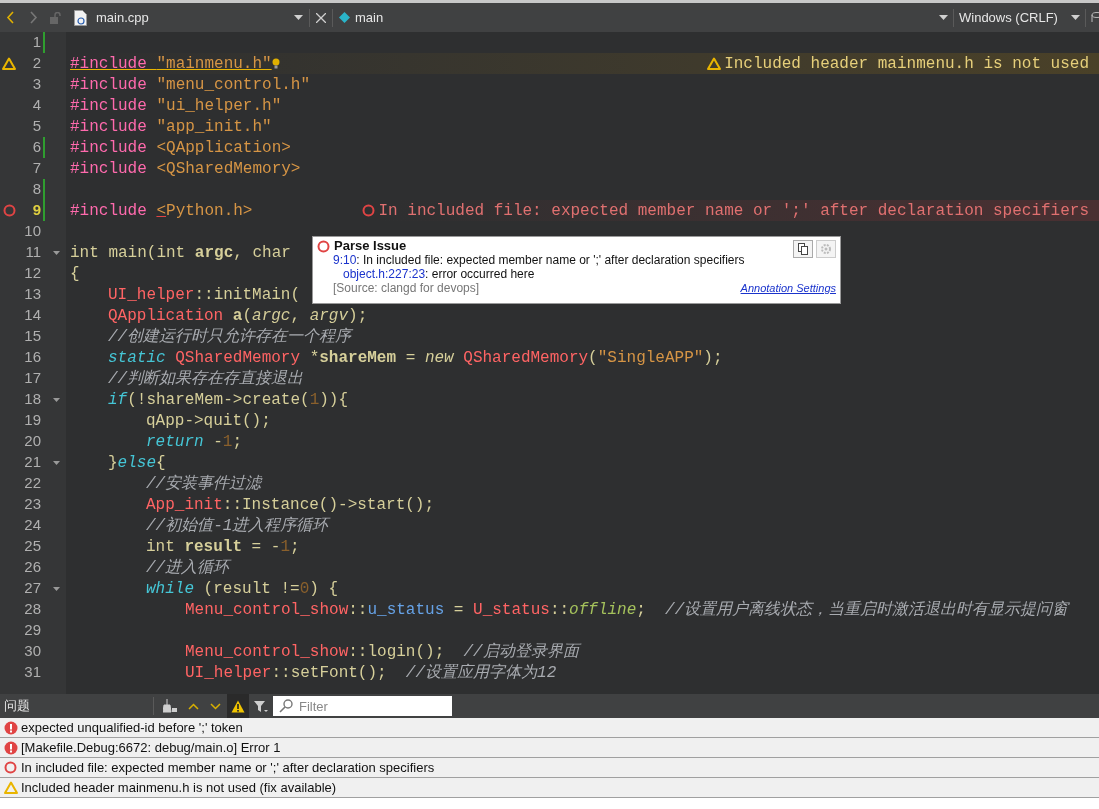 The width and height of the screenshot is (1099, 809). Describe the element at coordinates (170, 706) in the screenshot. I see `broom-icon` at that location.